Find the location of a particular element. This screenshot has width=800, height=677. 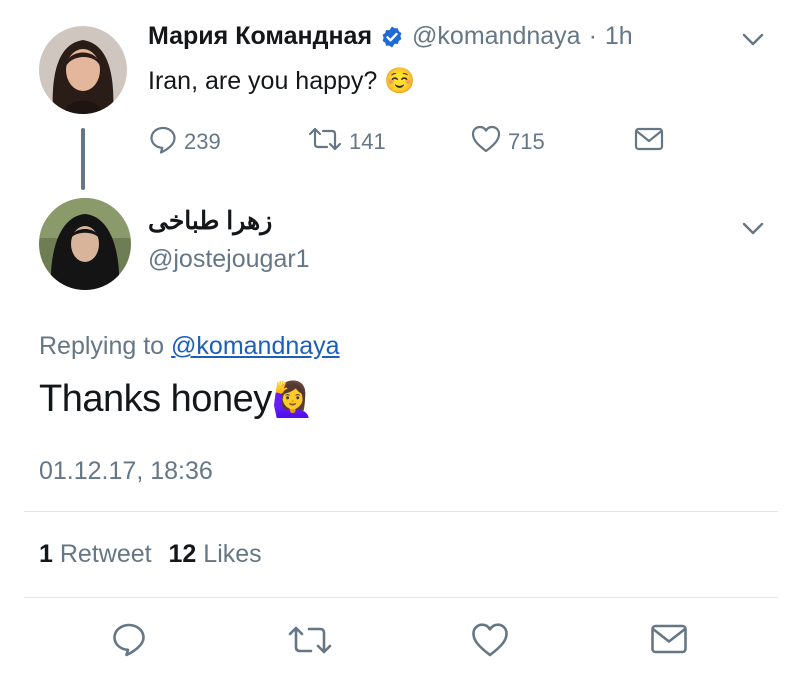

retweet-stat: 1 Retweet is located at coordinates (99, 554).